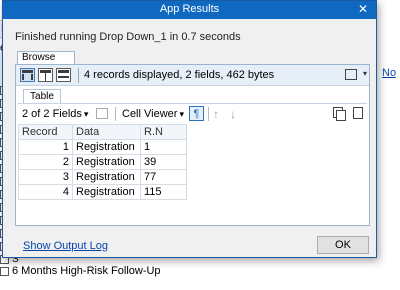  Describe the element at coordinates (86, 271) in the screenshot. I see `list-item-label: 6 Months High-Risk Follow-Up` at that location.